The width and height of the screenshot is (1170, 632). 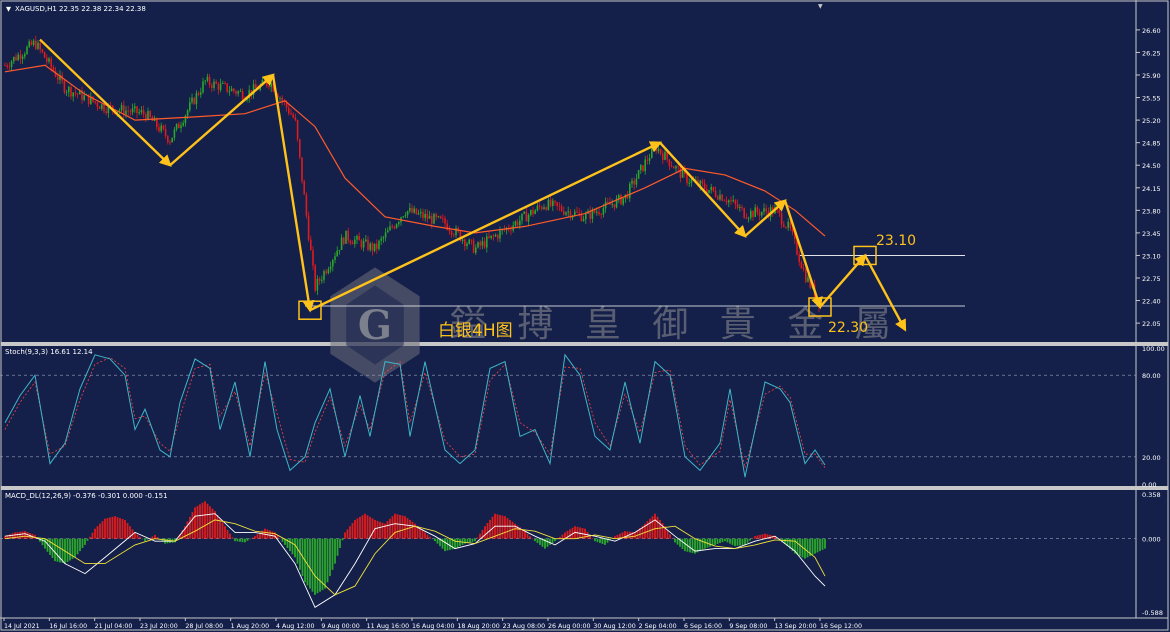 I want to click on price-tick-label: 22.05, so click(x=1151, y=324).